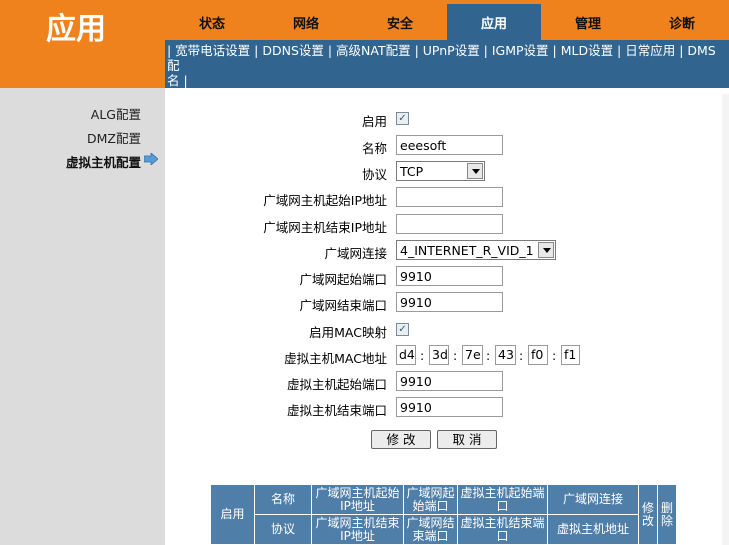  I want to click on row-wan-start-ip: 广域网主机起始IP地址, so click(443, 198).